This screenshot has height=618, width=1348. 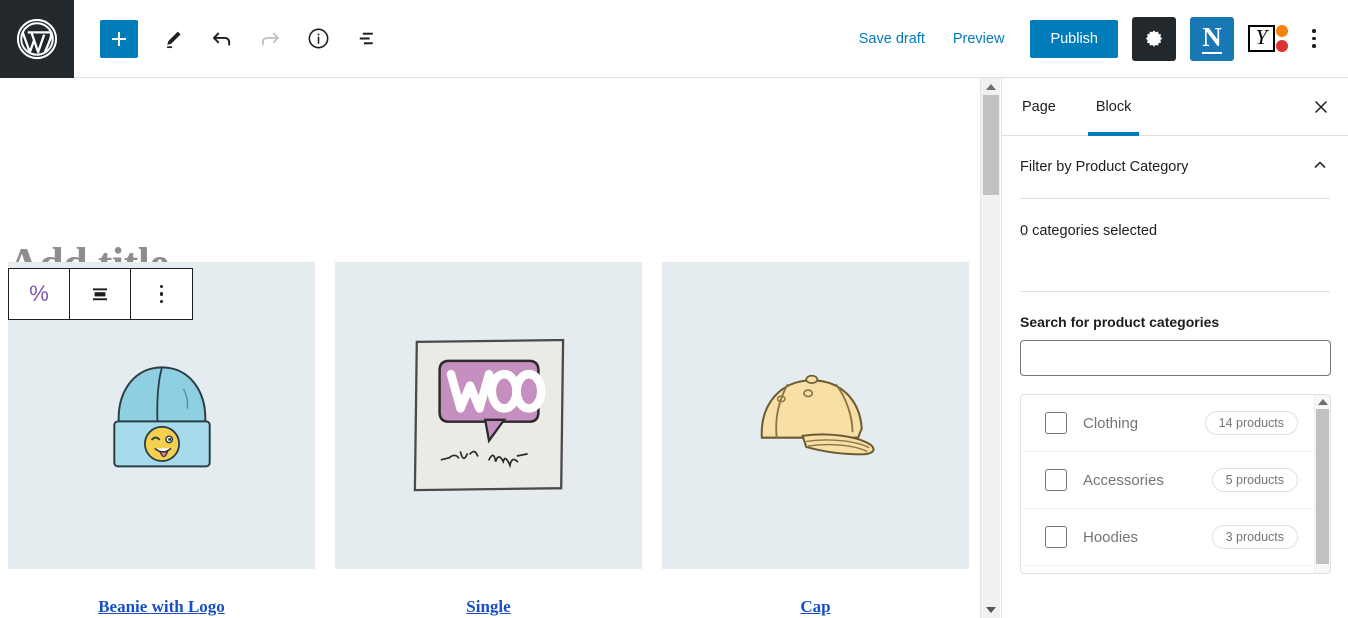 I want to click on edit-mode-button, so click(x=174, y=39).